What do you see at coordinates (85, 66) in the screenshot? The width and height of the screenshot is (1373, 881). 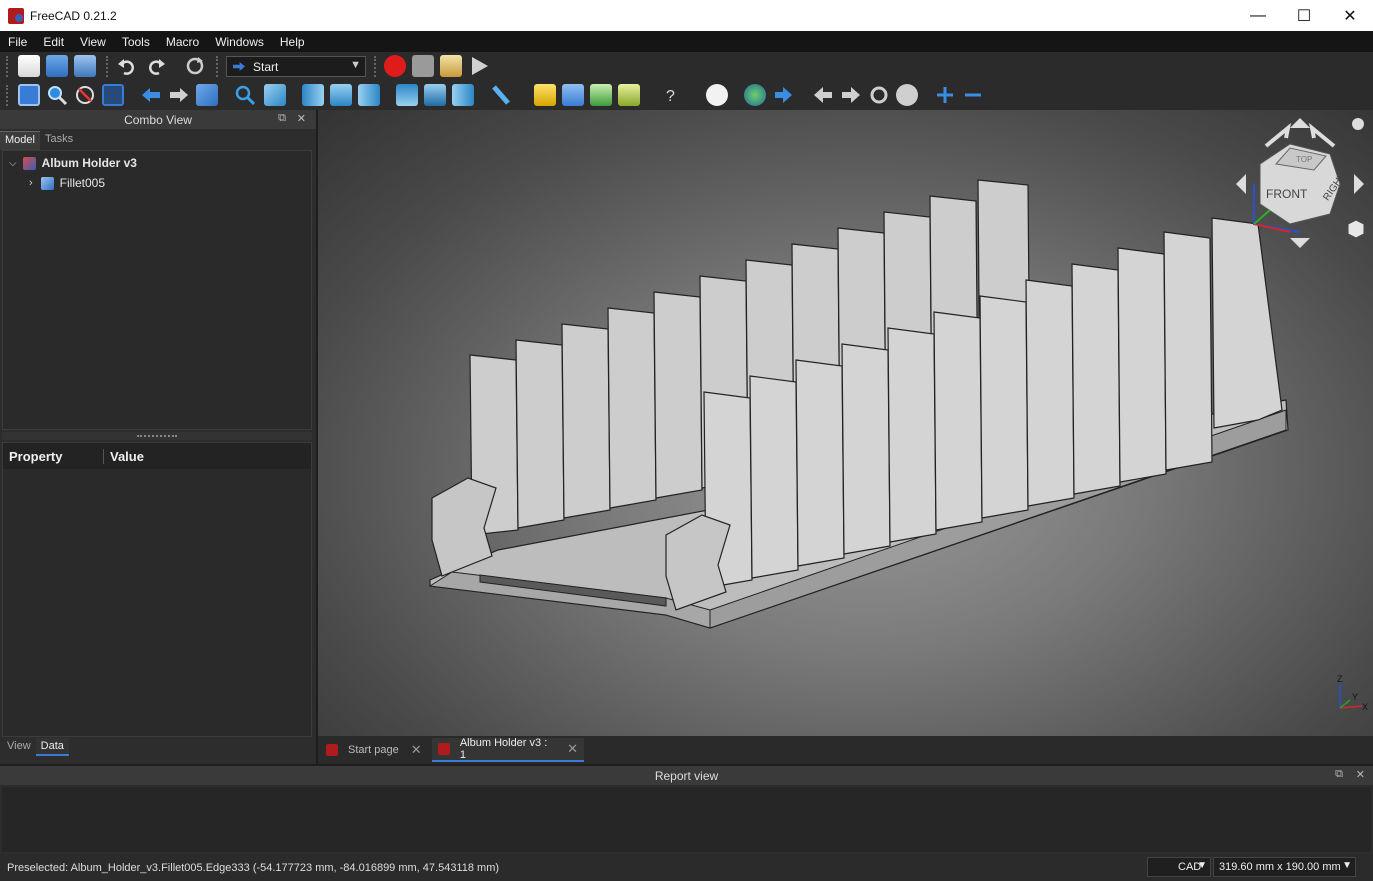 I see `save-document-icon` at bounding box center [85, 66].